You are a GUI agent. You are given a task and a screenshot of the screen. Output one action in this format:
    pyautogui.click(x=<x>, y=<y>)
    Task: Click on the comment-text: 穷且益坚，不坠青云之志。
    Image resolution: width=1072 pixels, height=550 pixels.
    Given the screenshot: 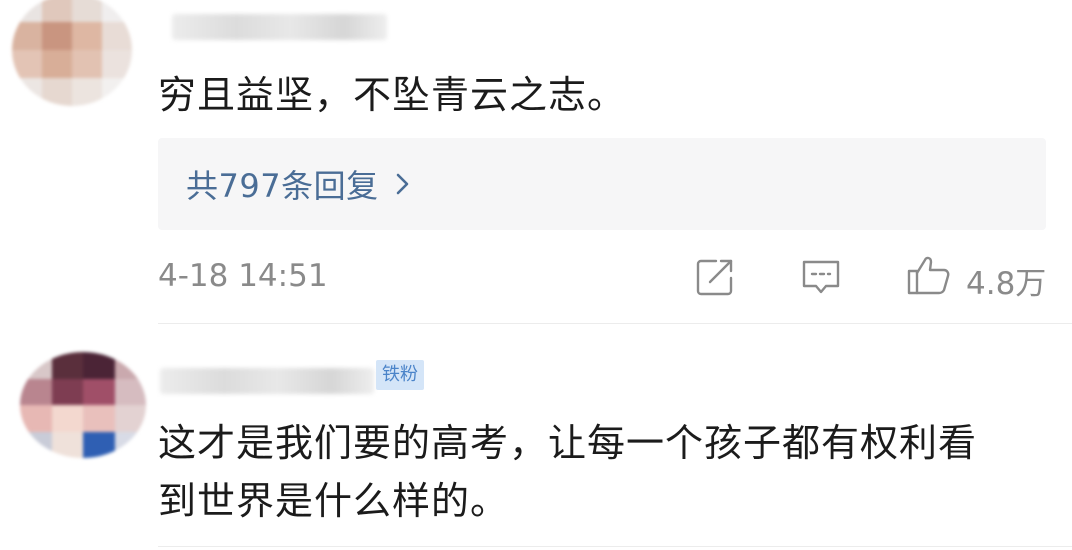 What is the action you would take?
    pyautogui.click(x=392, y=95)
    